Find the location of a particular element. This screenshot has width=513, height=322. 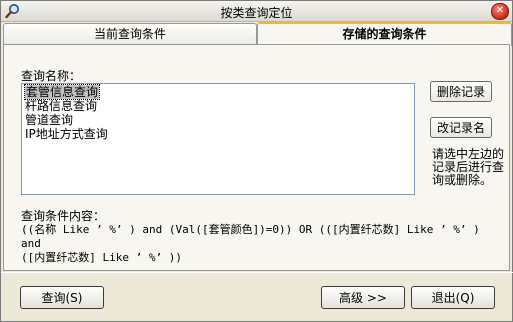

window-title: 按类查询定位 is located at coordinates (256, 13).